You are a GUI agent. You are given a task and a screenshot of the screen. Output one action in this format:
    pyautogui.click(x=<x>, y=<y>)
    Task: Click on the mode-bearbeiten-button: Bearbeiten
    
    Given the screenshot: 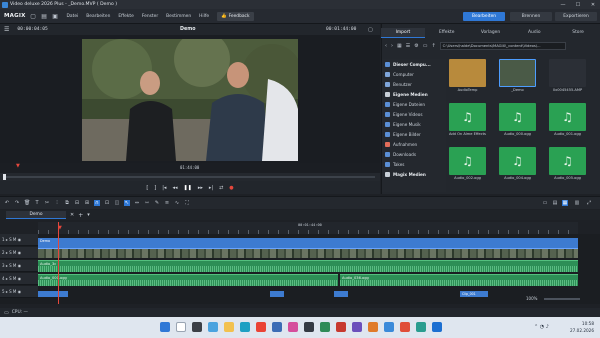 What is the action you would take?
    pyautogui.click(x=484, y=16)
    